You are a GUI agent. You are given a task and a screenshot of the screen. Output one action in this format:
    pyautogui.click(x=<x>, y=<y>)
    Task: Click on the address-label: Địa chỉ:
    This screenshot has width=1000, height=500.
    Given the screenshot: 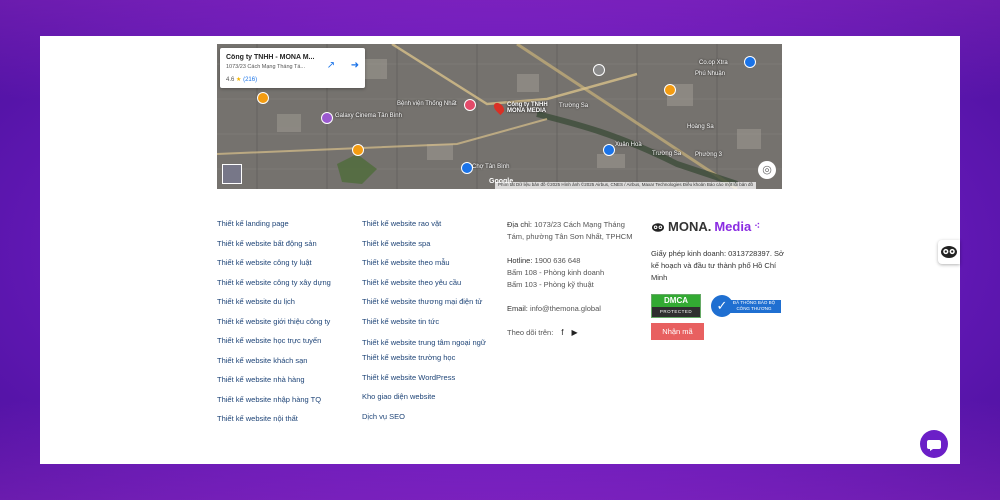 What is the action you would take?
    pyautogui.click(x=520, y=224)
    